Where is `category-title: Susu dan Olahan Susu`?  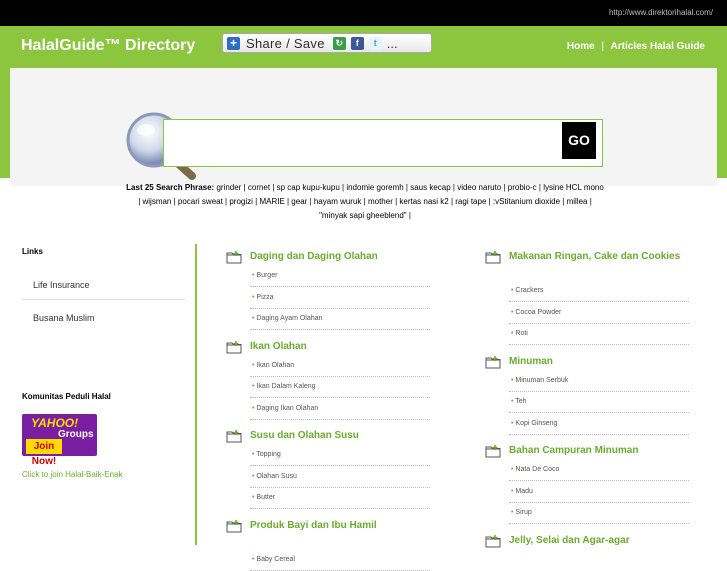 category-title: Susu dan Olahan Susu is located at coordinates (360, 435).